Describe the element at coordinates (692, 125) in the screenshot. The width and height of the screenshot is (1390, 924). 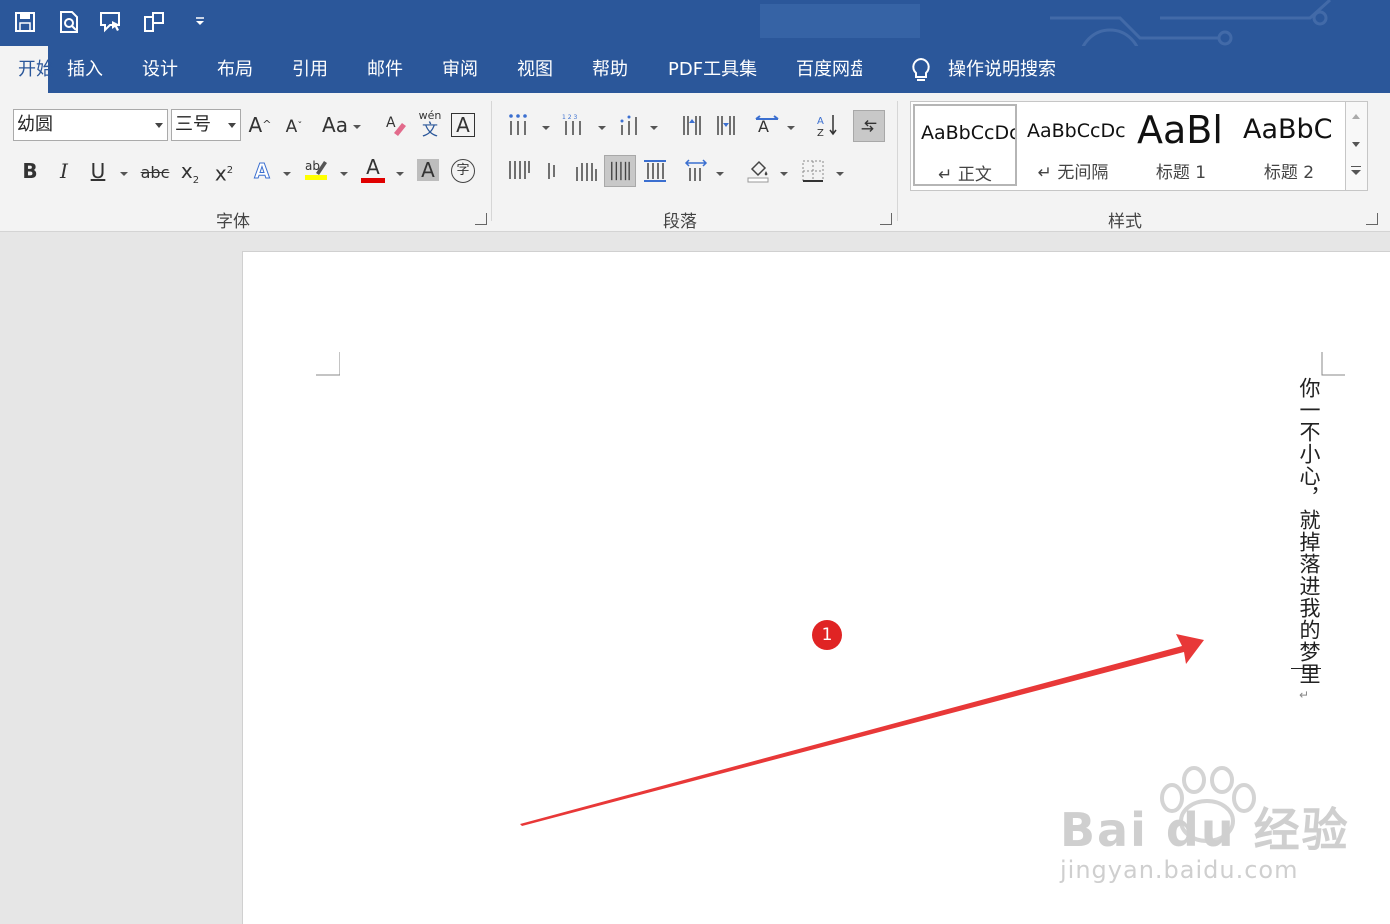
I see `decrease-indent-icon` at that location.